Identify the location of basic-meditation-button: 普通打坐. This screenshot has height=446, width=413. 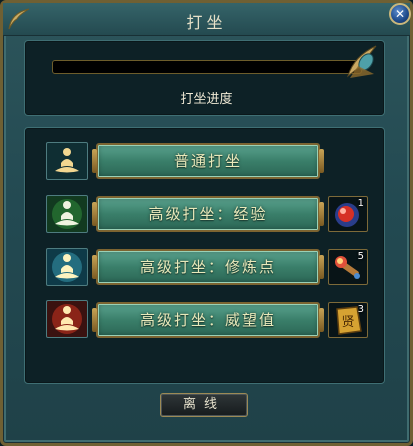
(208, 161).